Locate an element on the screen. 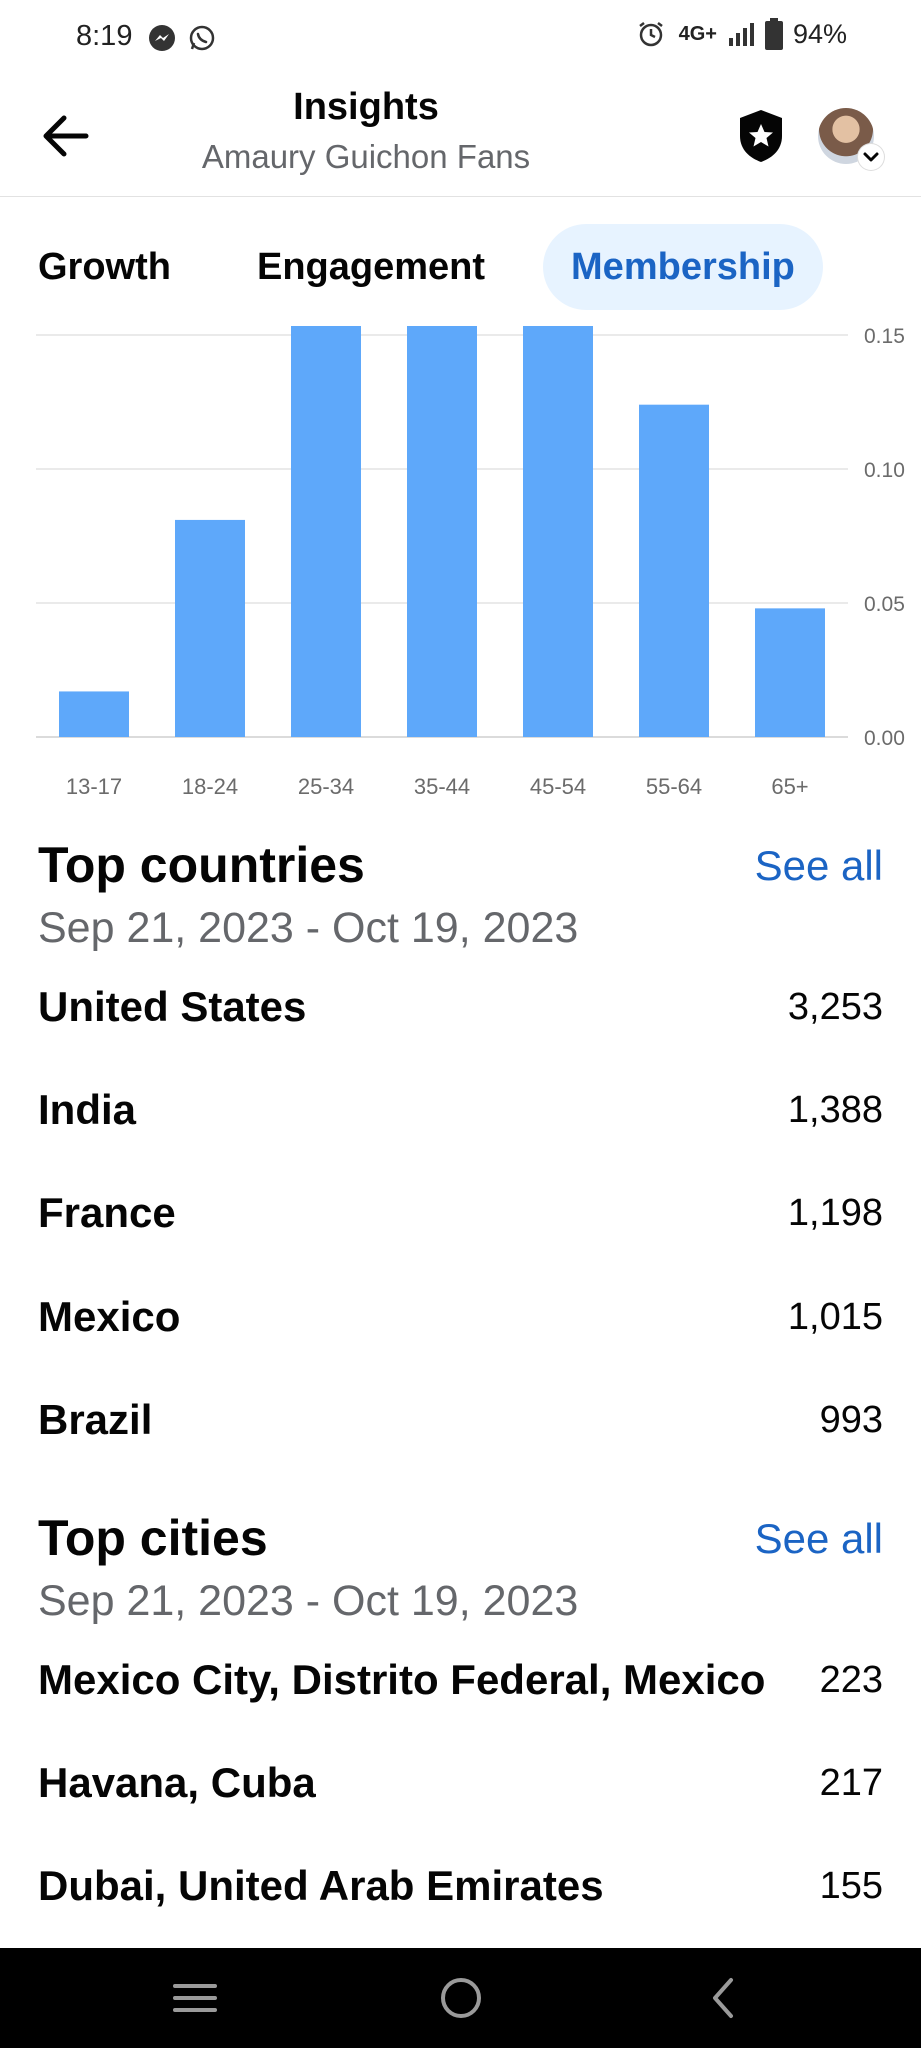  group-name: Amaury Guichon Fans is located at coordinates (366, 156).